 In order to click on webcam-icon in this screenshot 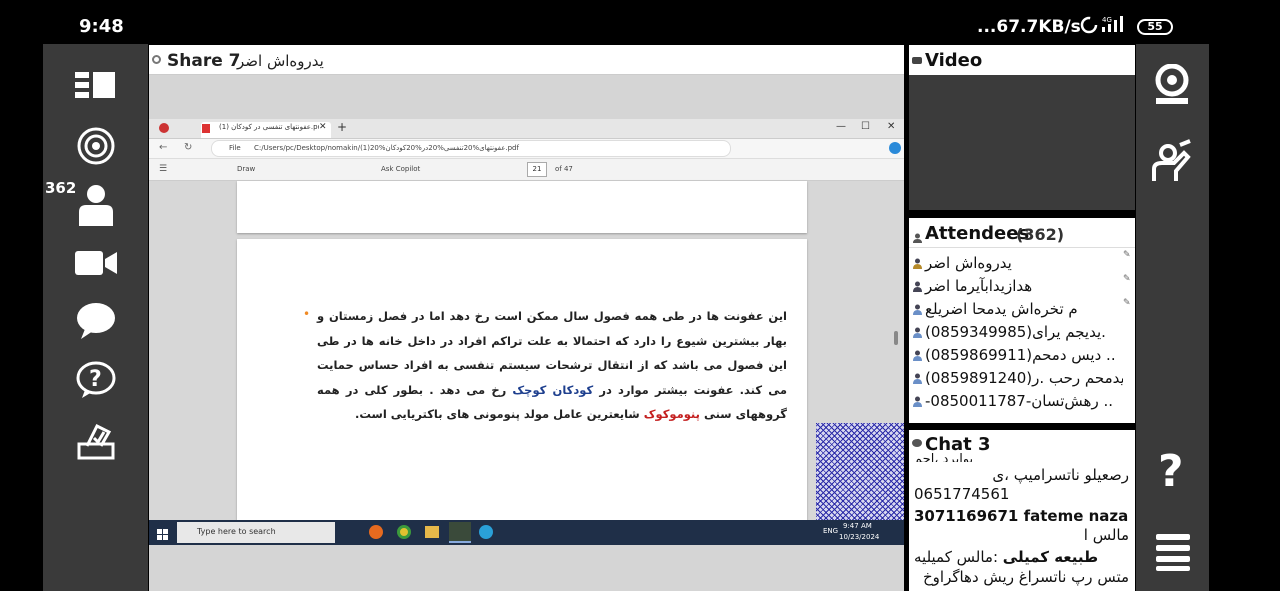, I will do `click(1172, 86)`.